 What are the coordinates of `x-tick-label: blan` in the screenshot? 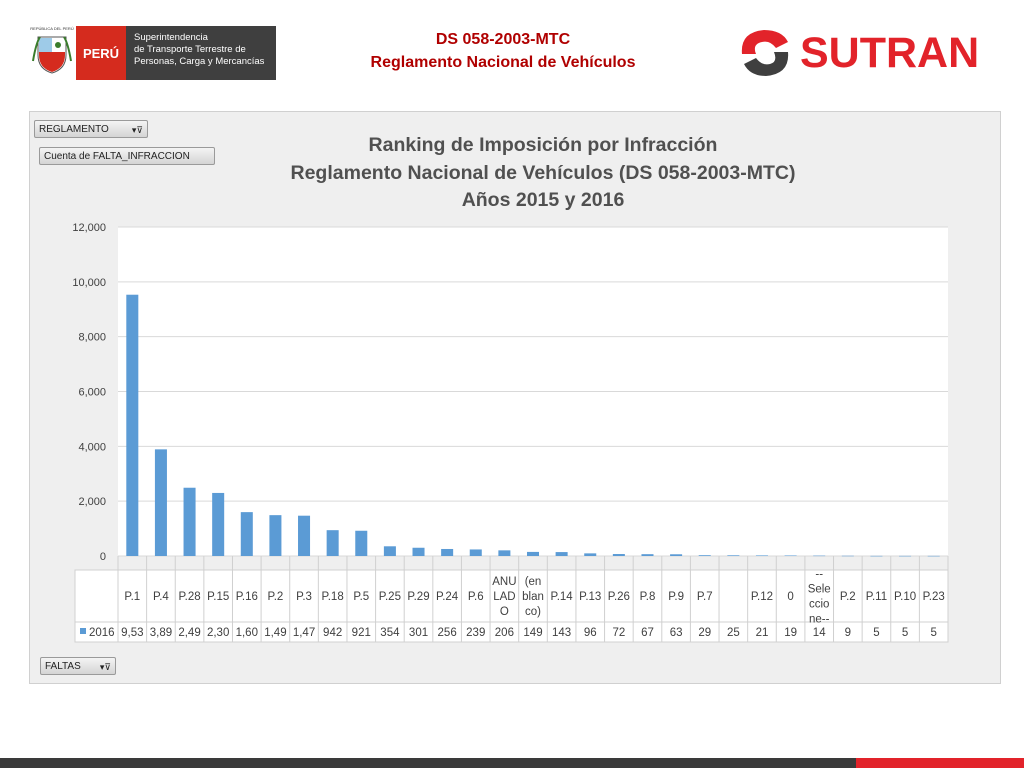 It's located at (533, 597).